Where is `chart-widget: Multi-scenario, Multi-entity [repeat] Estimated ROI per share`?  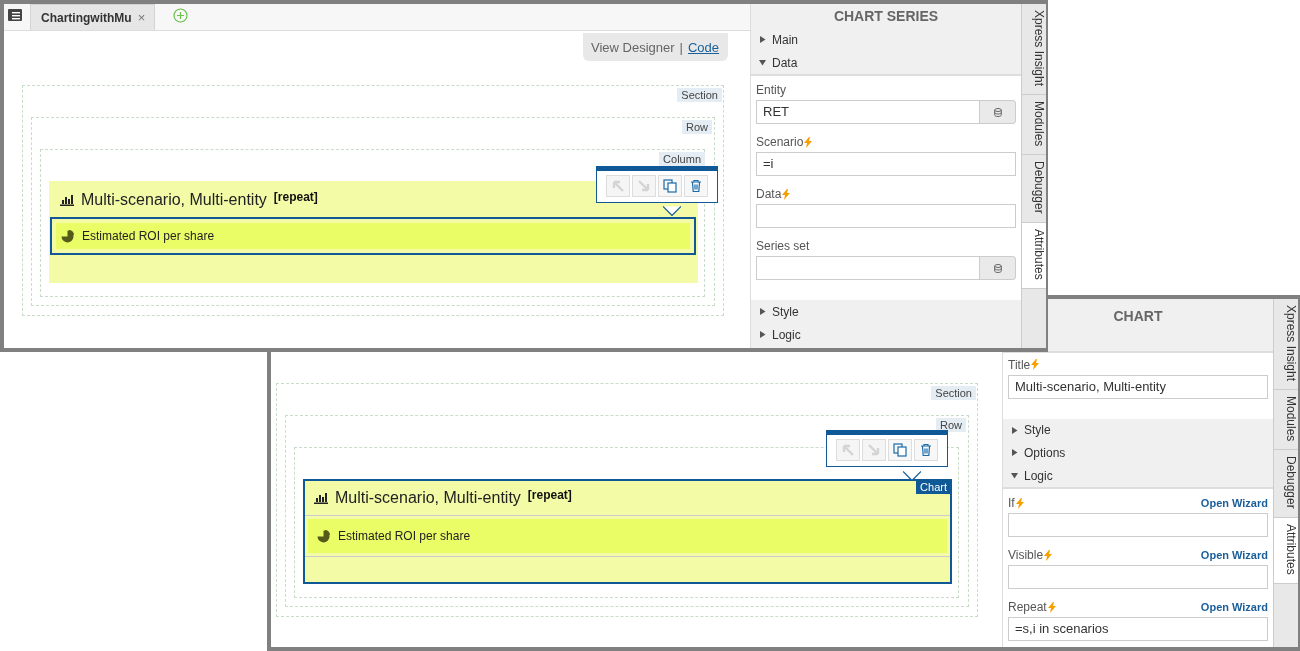 chart-widget: Multi-scenario, Multi-entity [repeat] Estimated ROI per share is located at coordinates (373, 232).